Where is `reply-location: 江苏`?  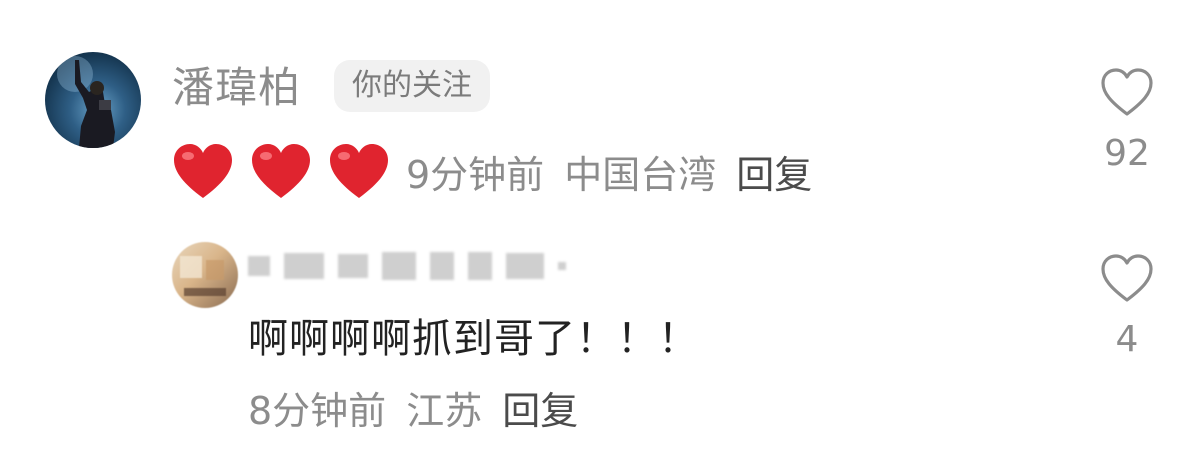 reply-location: 江苏 is located at coordinates (444, 411).